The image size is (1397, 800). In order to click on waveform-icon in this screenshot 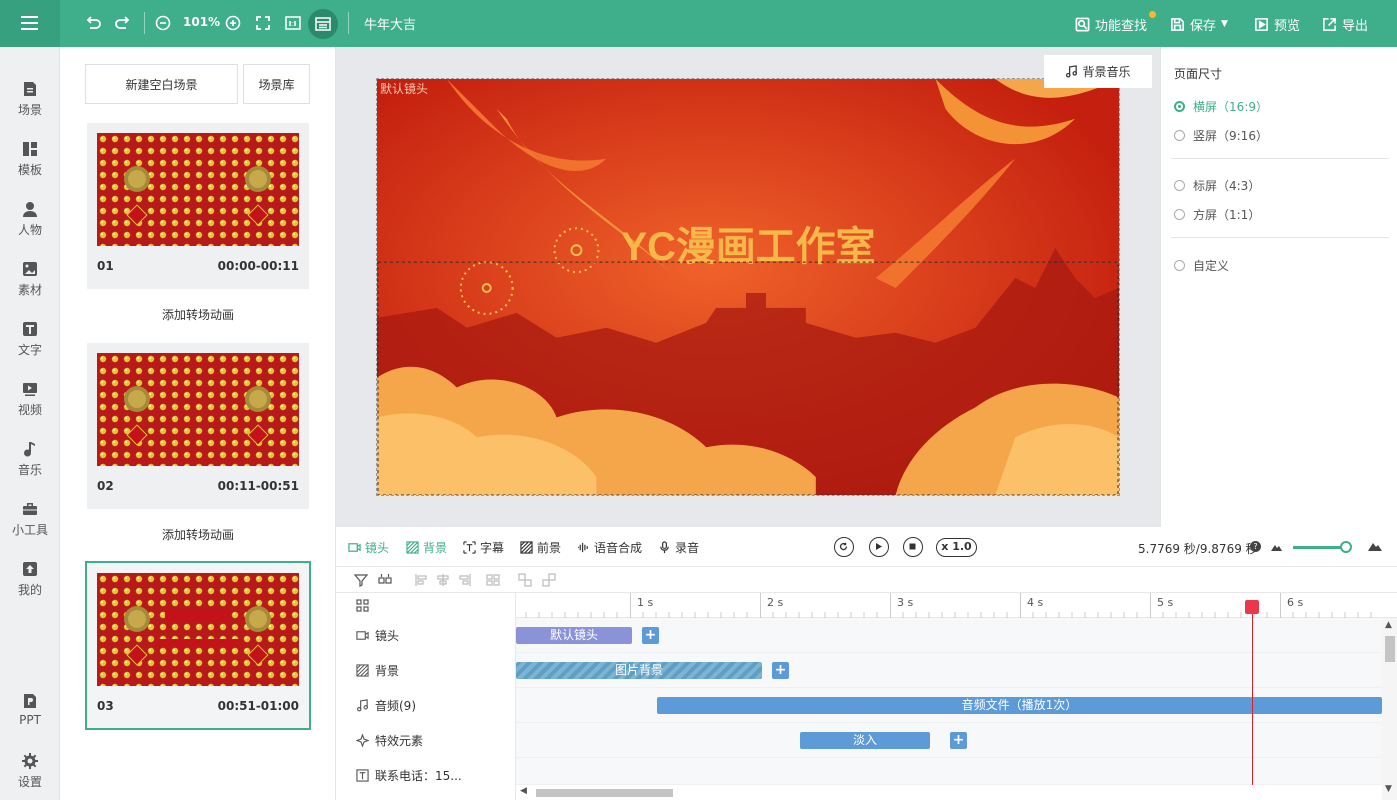, I will do `click(582, 547)`.